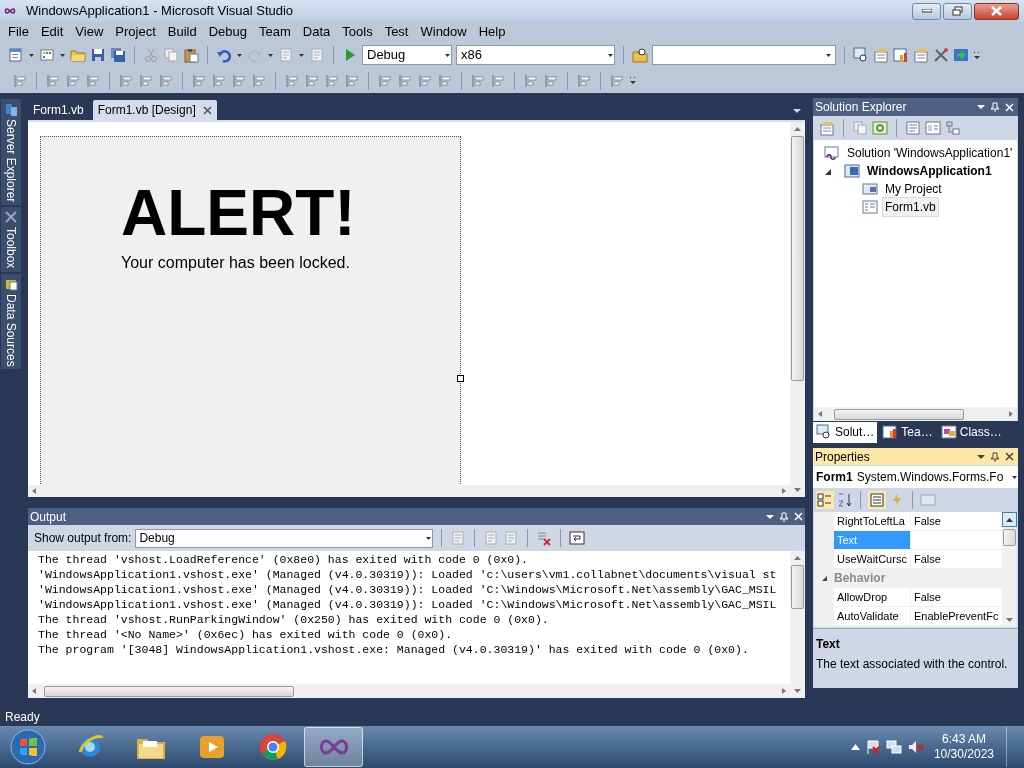 Image resolution: width=1024 pixels, height=768 pixels. What do you see at coordinates (11, 321) in the screenshot?
I see `side-tab: Data Sources` at bounding box center [11, 321].